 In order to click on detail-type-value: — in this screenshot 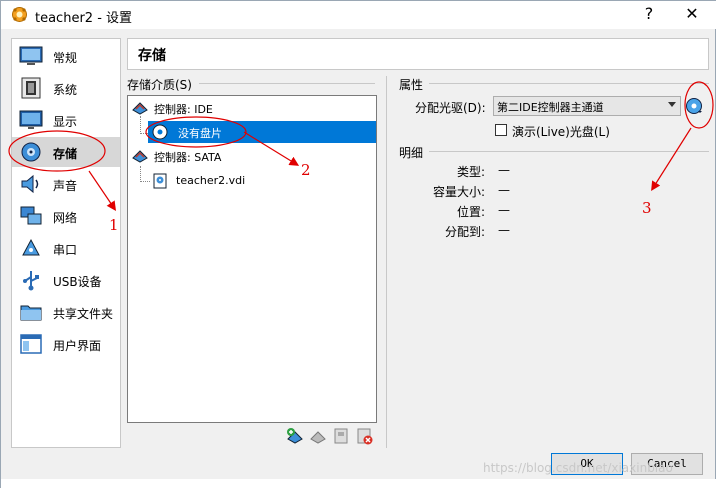, I will do `click(504, 170)`.